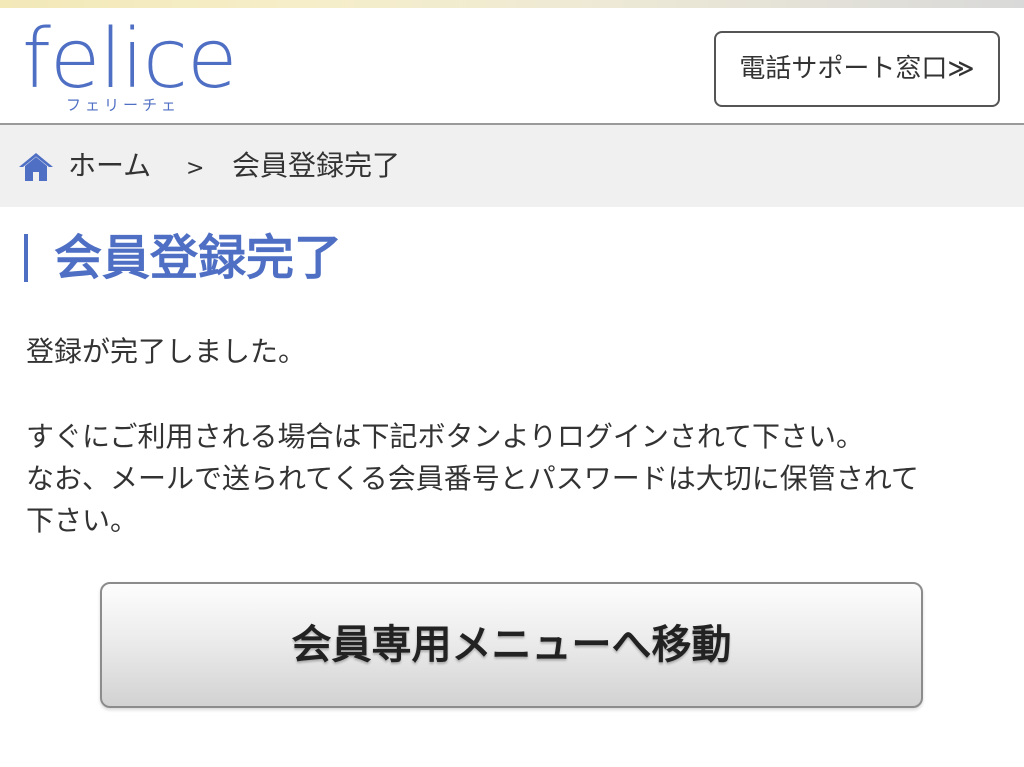 The height and width of the screenshot is (767, 1024). What do you see at coordinates (857, 69) in the screenshot?
I see `phone-support-button: 電話サポート窓口≫` at bounding box center [857, 69].